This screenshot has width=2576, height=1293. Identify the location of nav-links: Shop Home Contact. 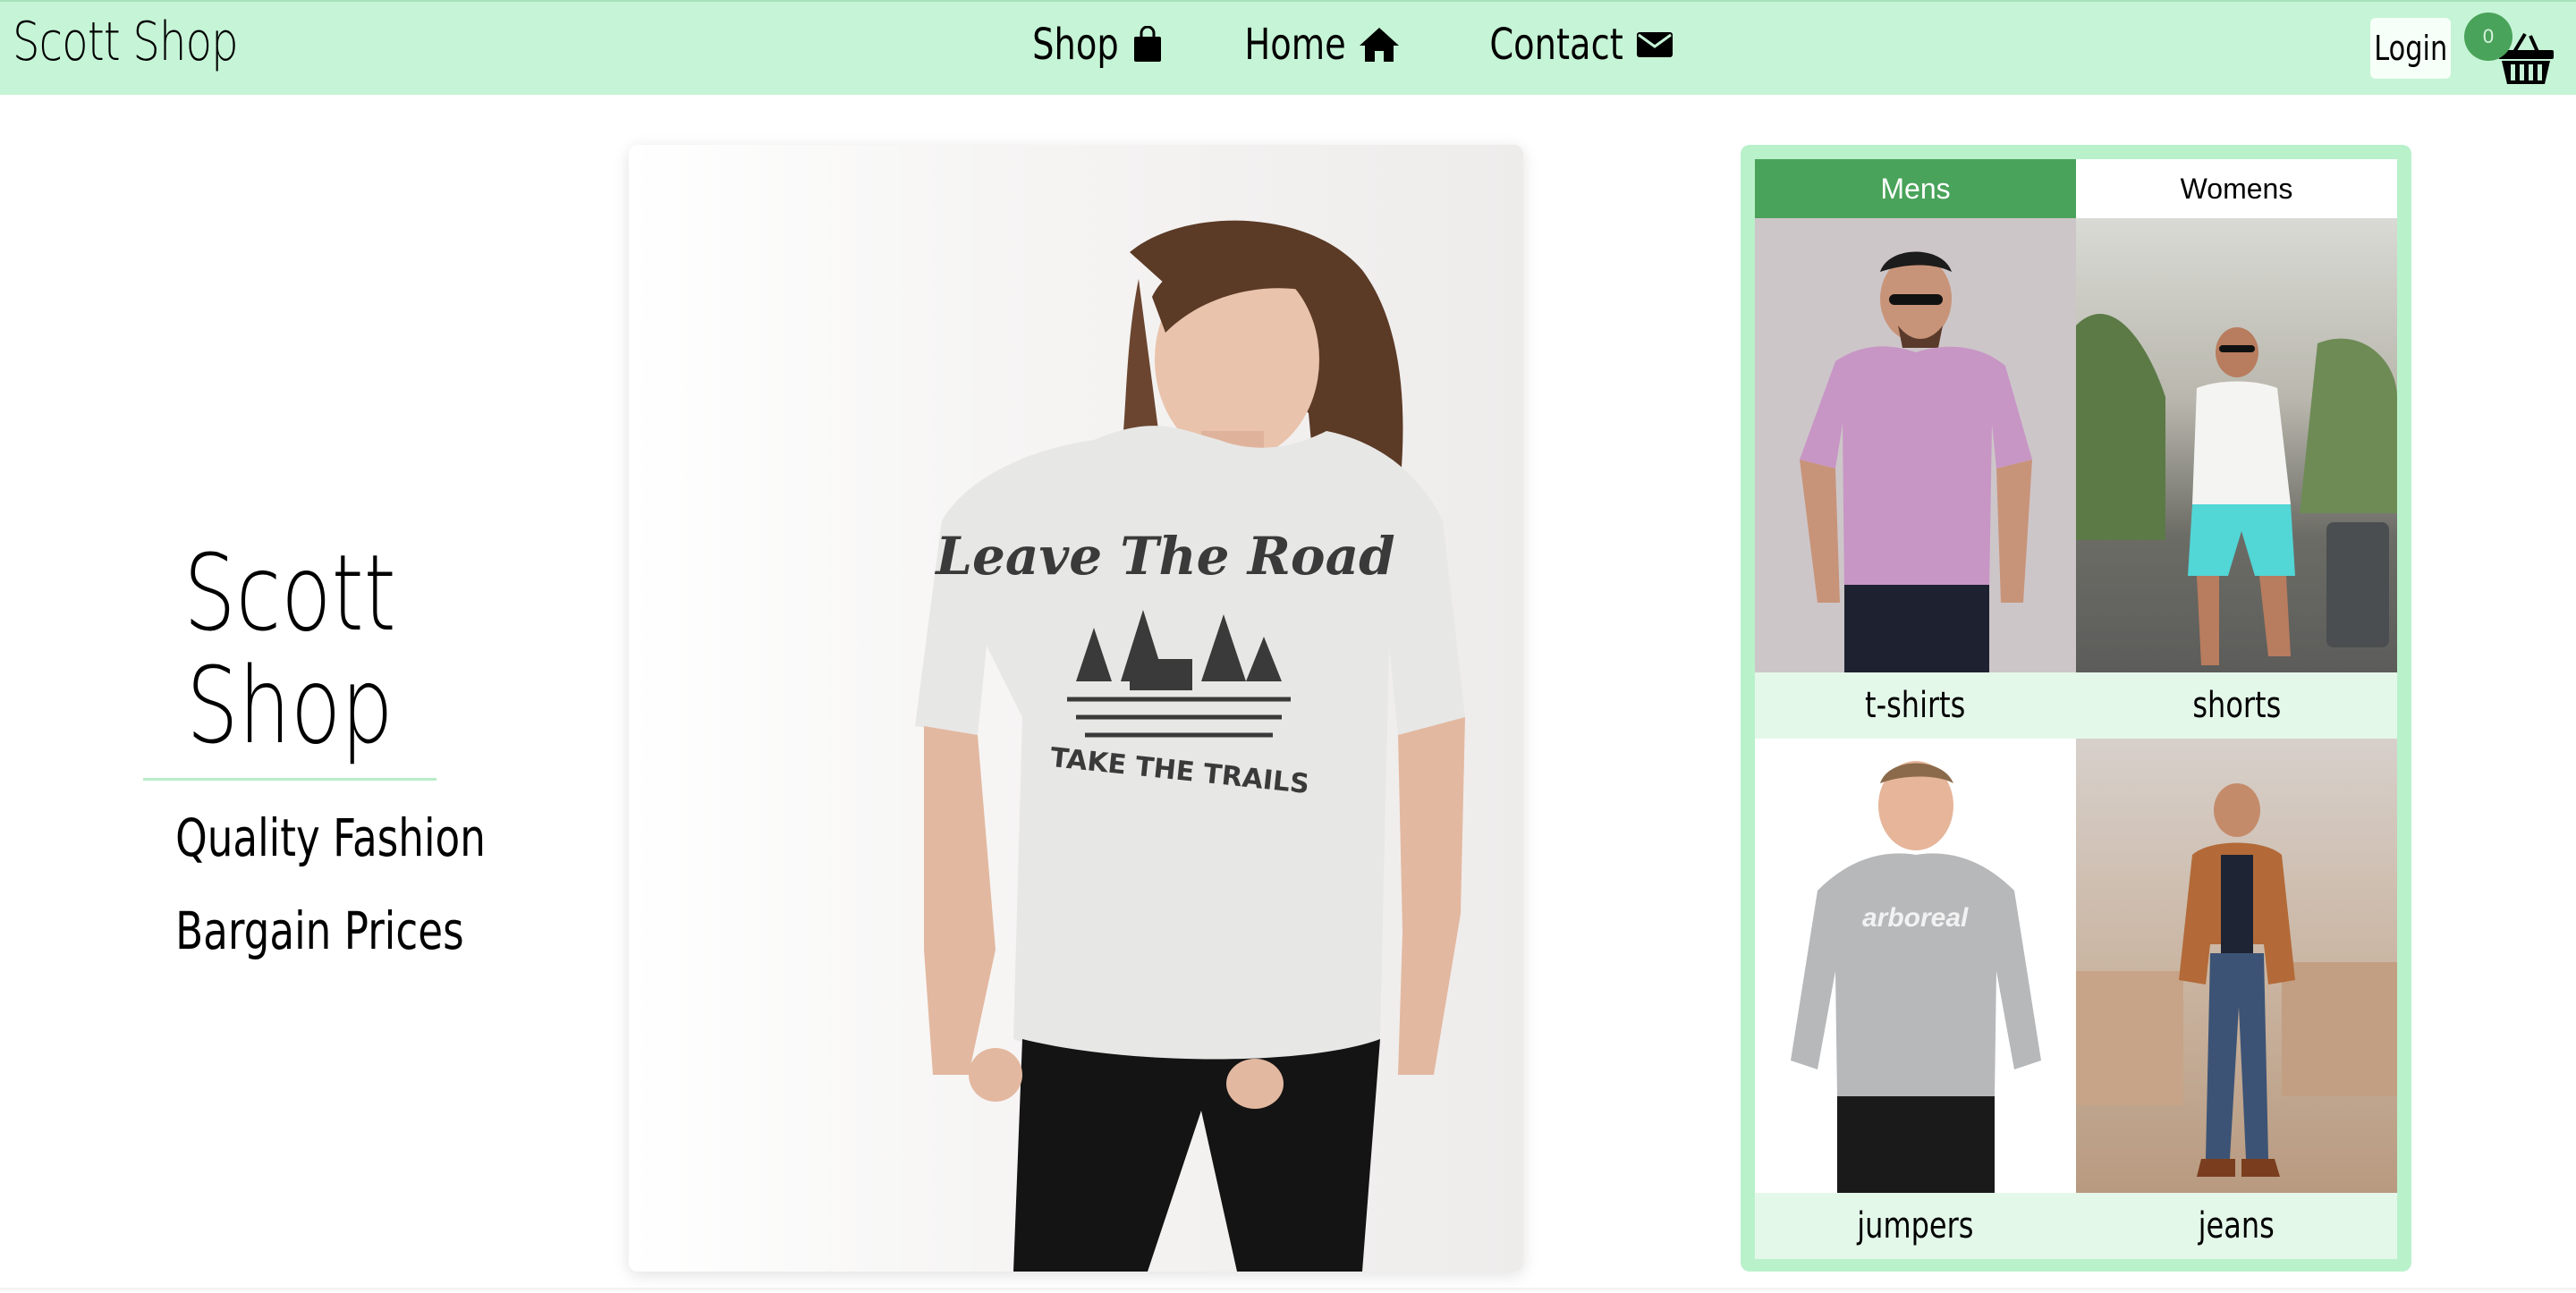
(1342, 45).